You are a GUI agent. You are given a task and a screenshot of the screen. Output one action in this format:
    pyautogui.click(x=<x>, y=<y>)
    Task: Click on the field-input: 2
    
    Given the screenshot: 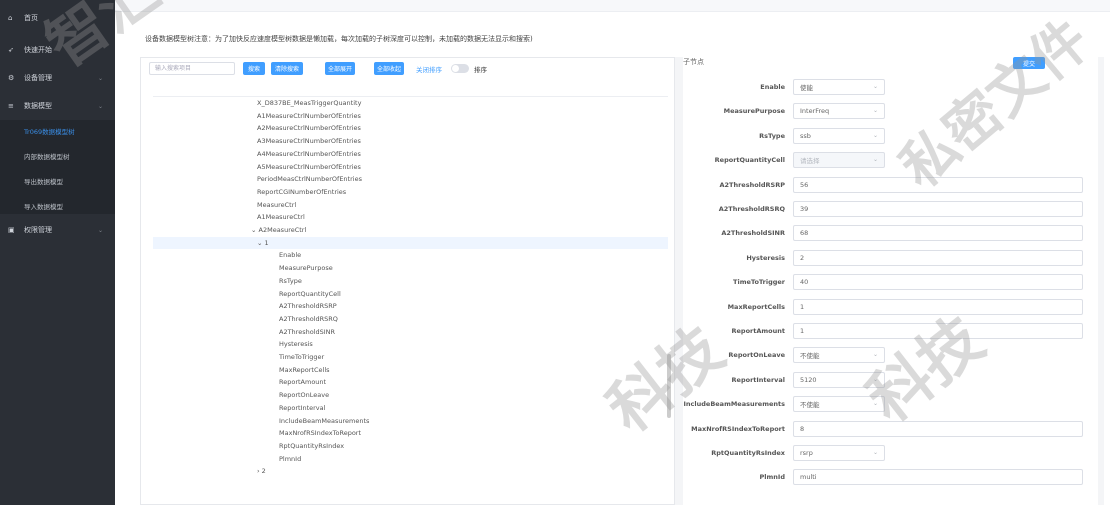 What is the action you would take?
    pyautogui.click(x=938, y=257)
    